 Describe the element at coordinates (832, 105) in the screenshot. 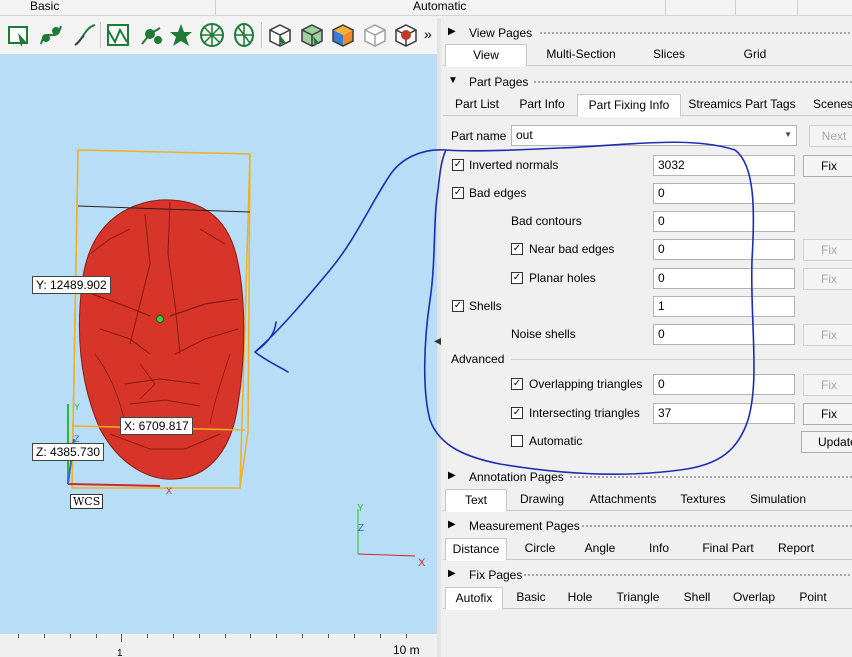

I see `tab-scenes: Scenes` at that location.